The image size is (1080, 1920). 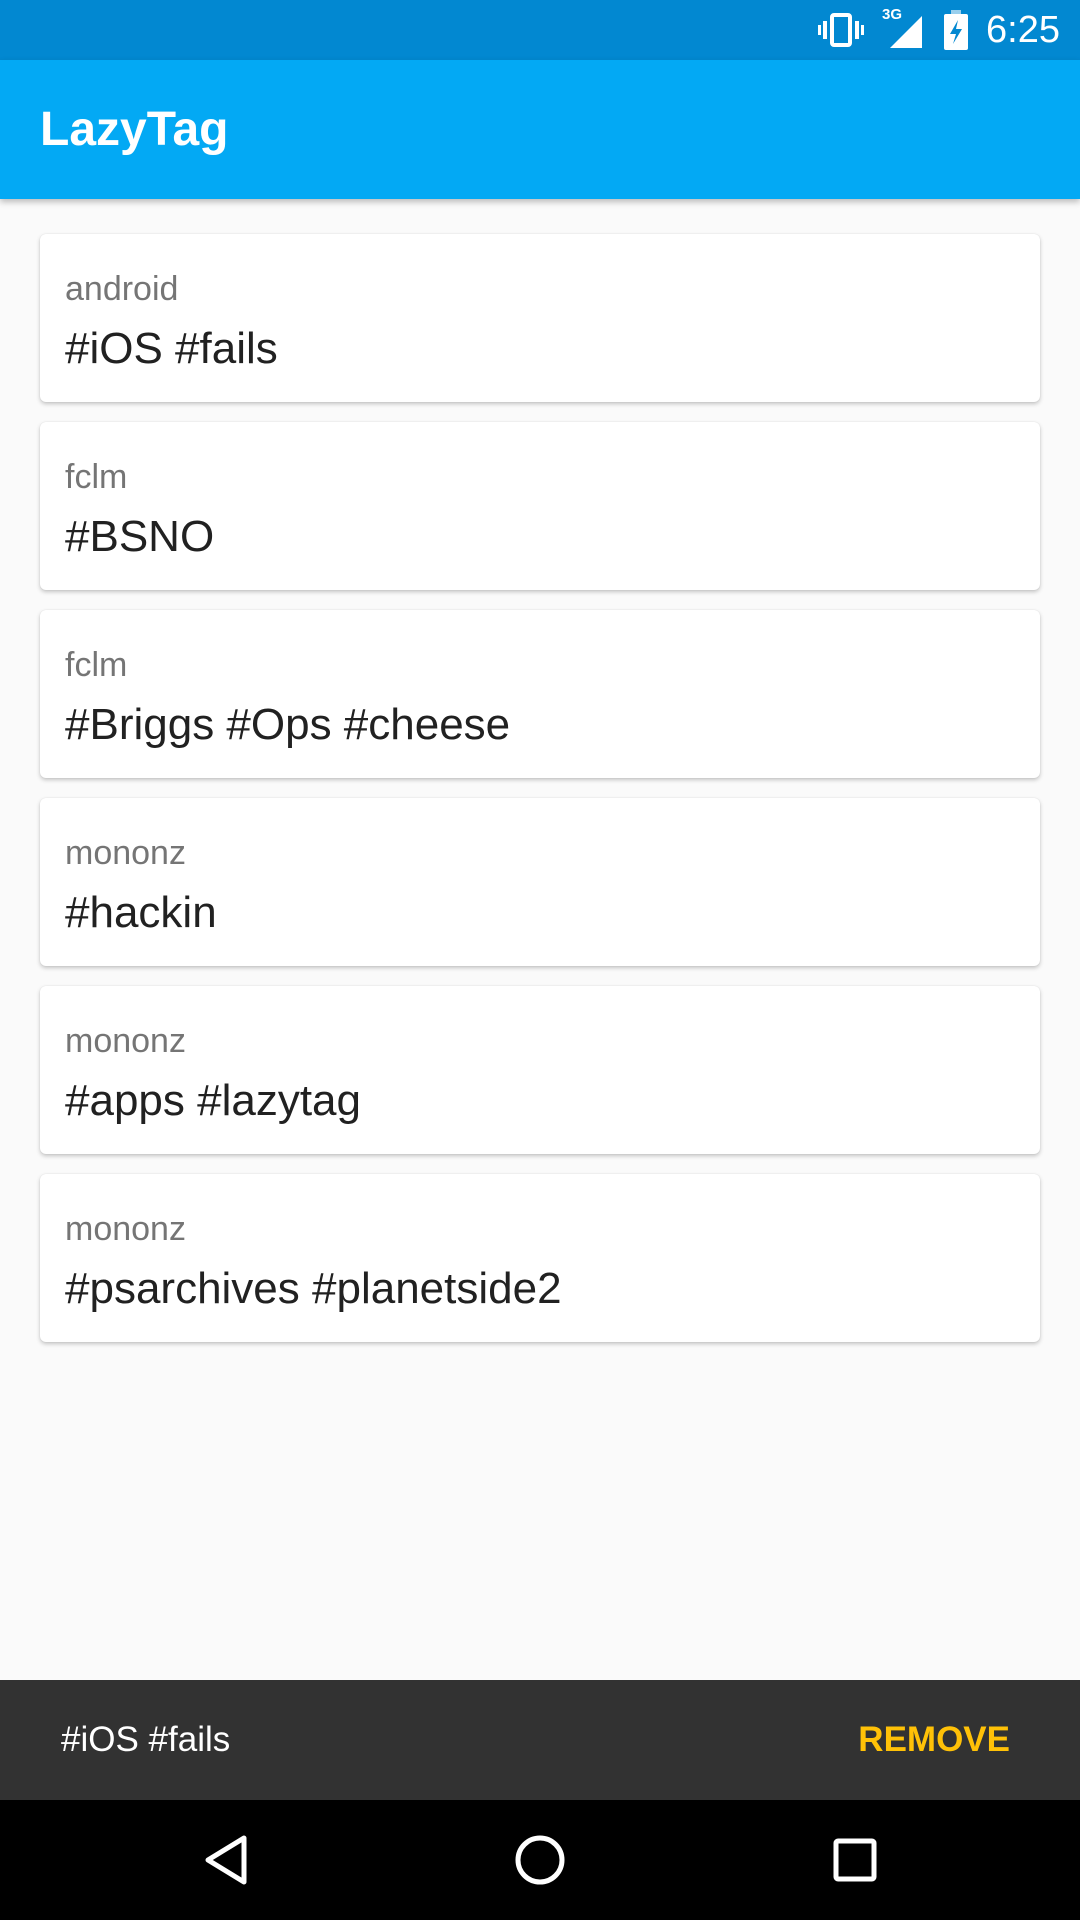 What do you see at coordinates (1023, 30) in the screenshot?
I see `status-time: 6:25` at bounding box center [1023, 30].